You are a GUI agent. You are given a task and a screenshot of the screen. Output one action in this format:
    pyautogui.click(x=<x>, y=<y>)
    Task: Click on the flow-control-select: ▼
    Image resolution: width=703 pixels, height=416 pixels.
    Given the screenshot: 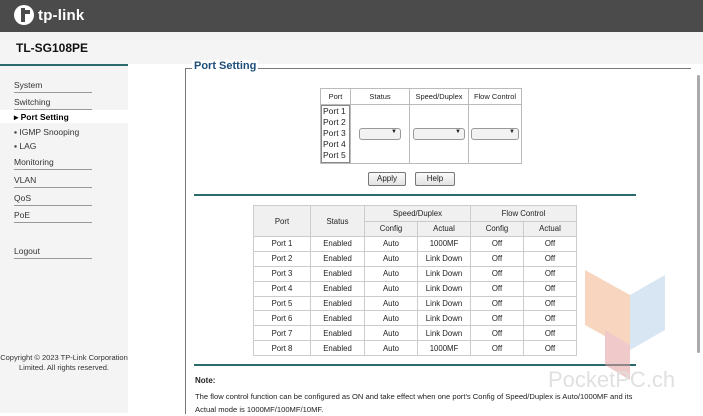 What is the action you would take?
    pyautogui.click(x=495, y=134)
    